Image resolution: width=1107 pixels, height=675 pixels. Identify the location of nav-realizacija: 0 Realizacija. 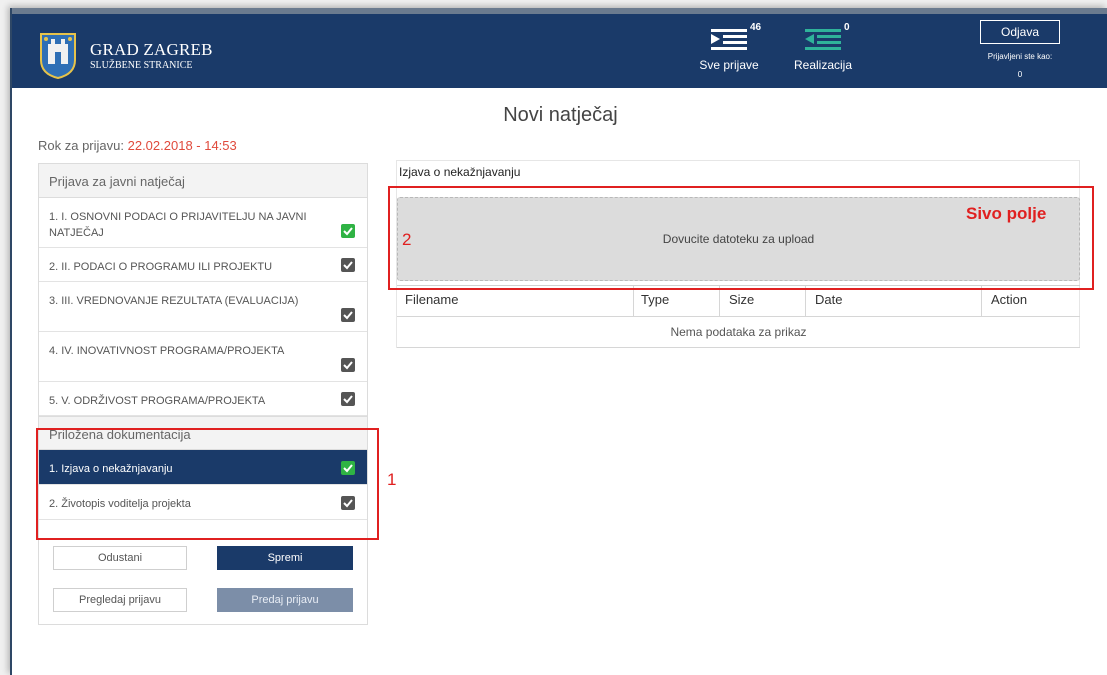
(823, 47).